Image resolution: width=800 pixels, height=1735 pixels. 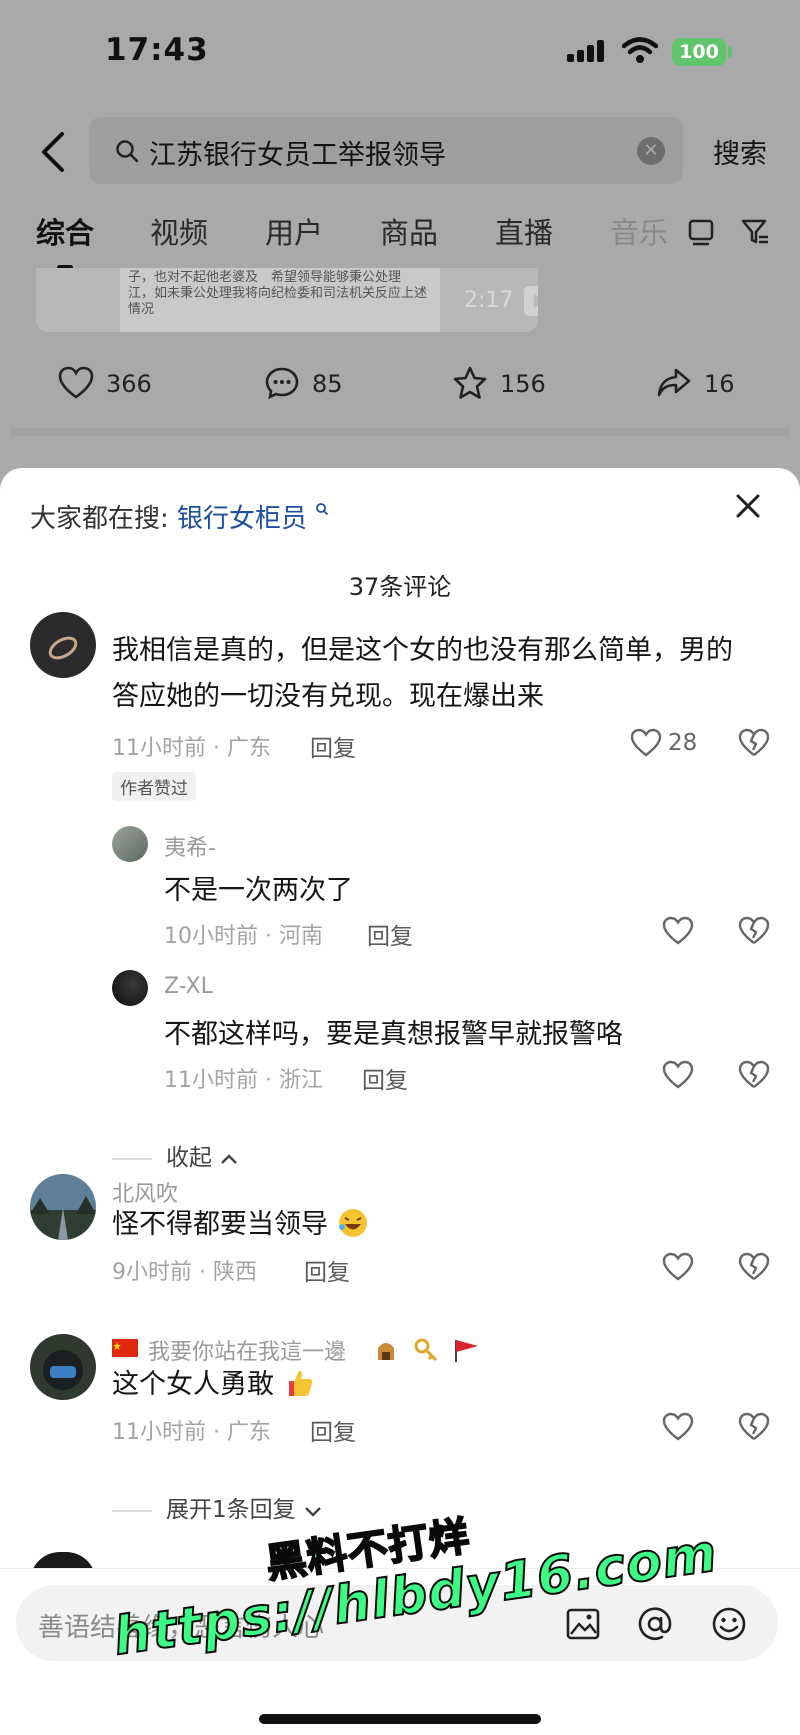 I want to click on reply-text: 不都这样吗，要是真想报警早就报警咯, so click(x=393, y=1034).